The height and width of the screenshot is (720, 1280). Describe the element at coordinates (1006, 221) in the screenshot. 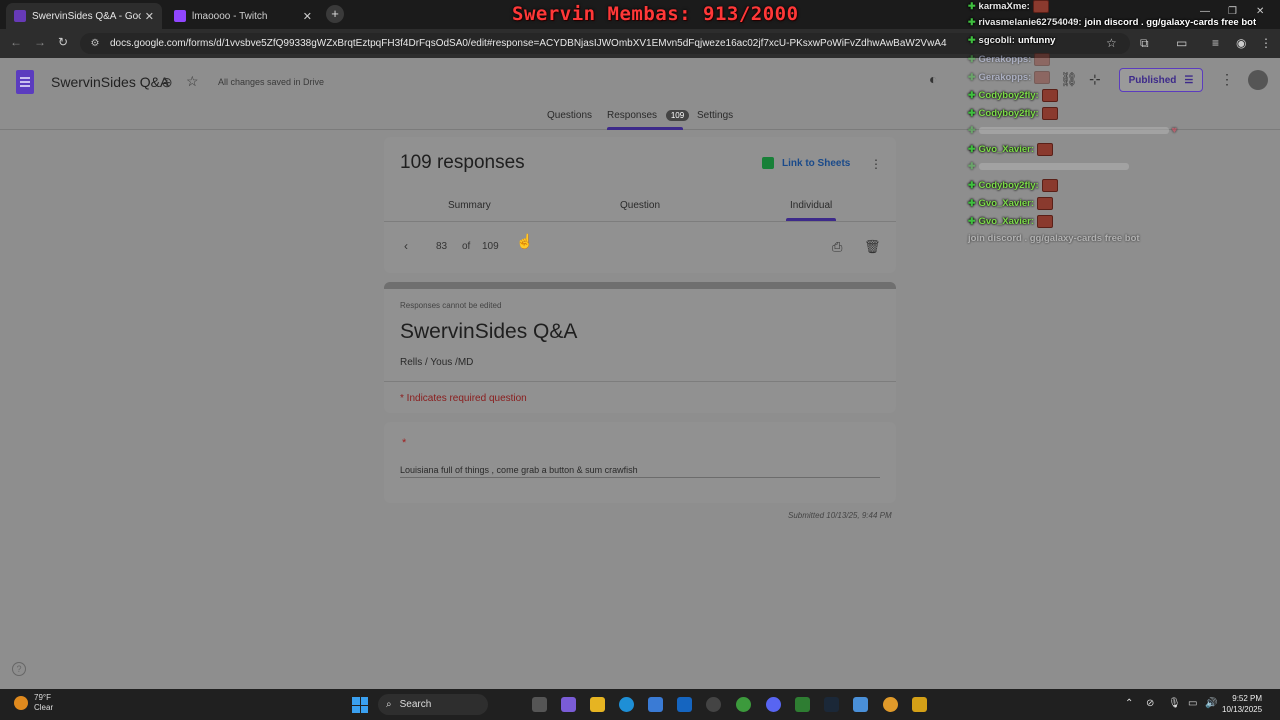

I see `chat-username: Gvo_Xavier:` at that location.